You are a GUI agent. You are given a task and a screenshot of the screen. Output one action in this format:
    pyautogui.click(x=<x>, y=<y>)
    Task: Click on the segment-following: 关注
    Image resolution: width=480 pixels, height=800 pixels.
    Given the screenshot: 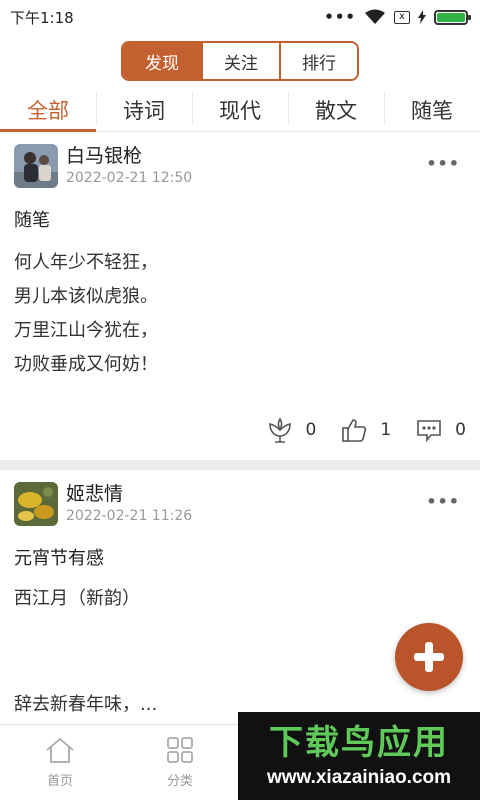 What is the action you would take?
    pyautogui.click(x=240, y=61)
    